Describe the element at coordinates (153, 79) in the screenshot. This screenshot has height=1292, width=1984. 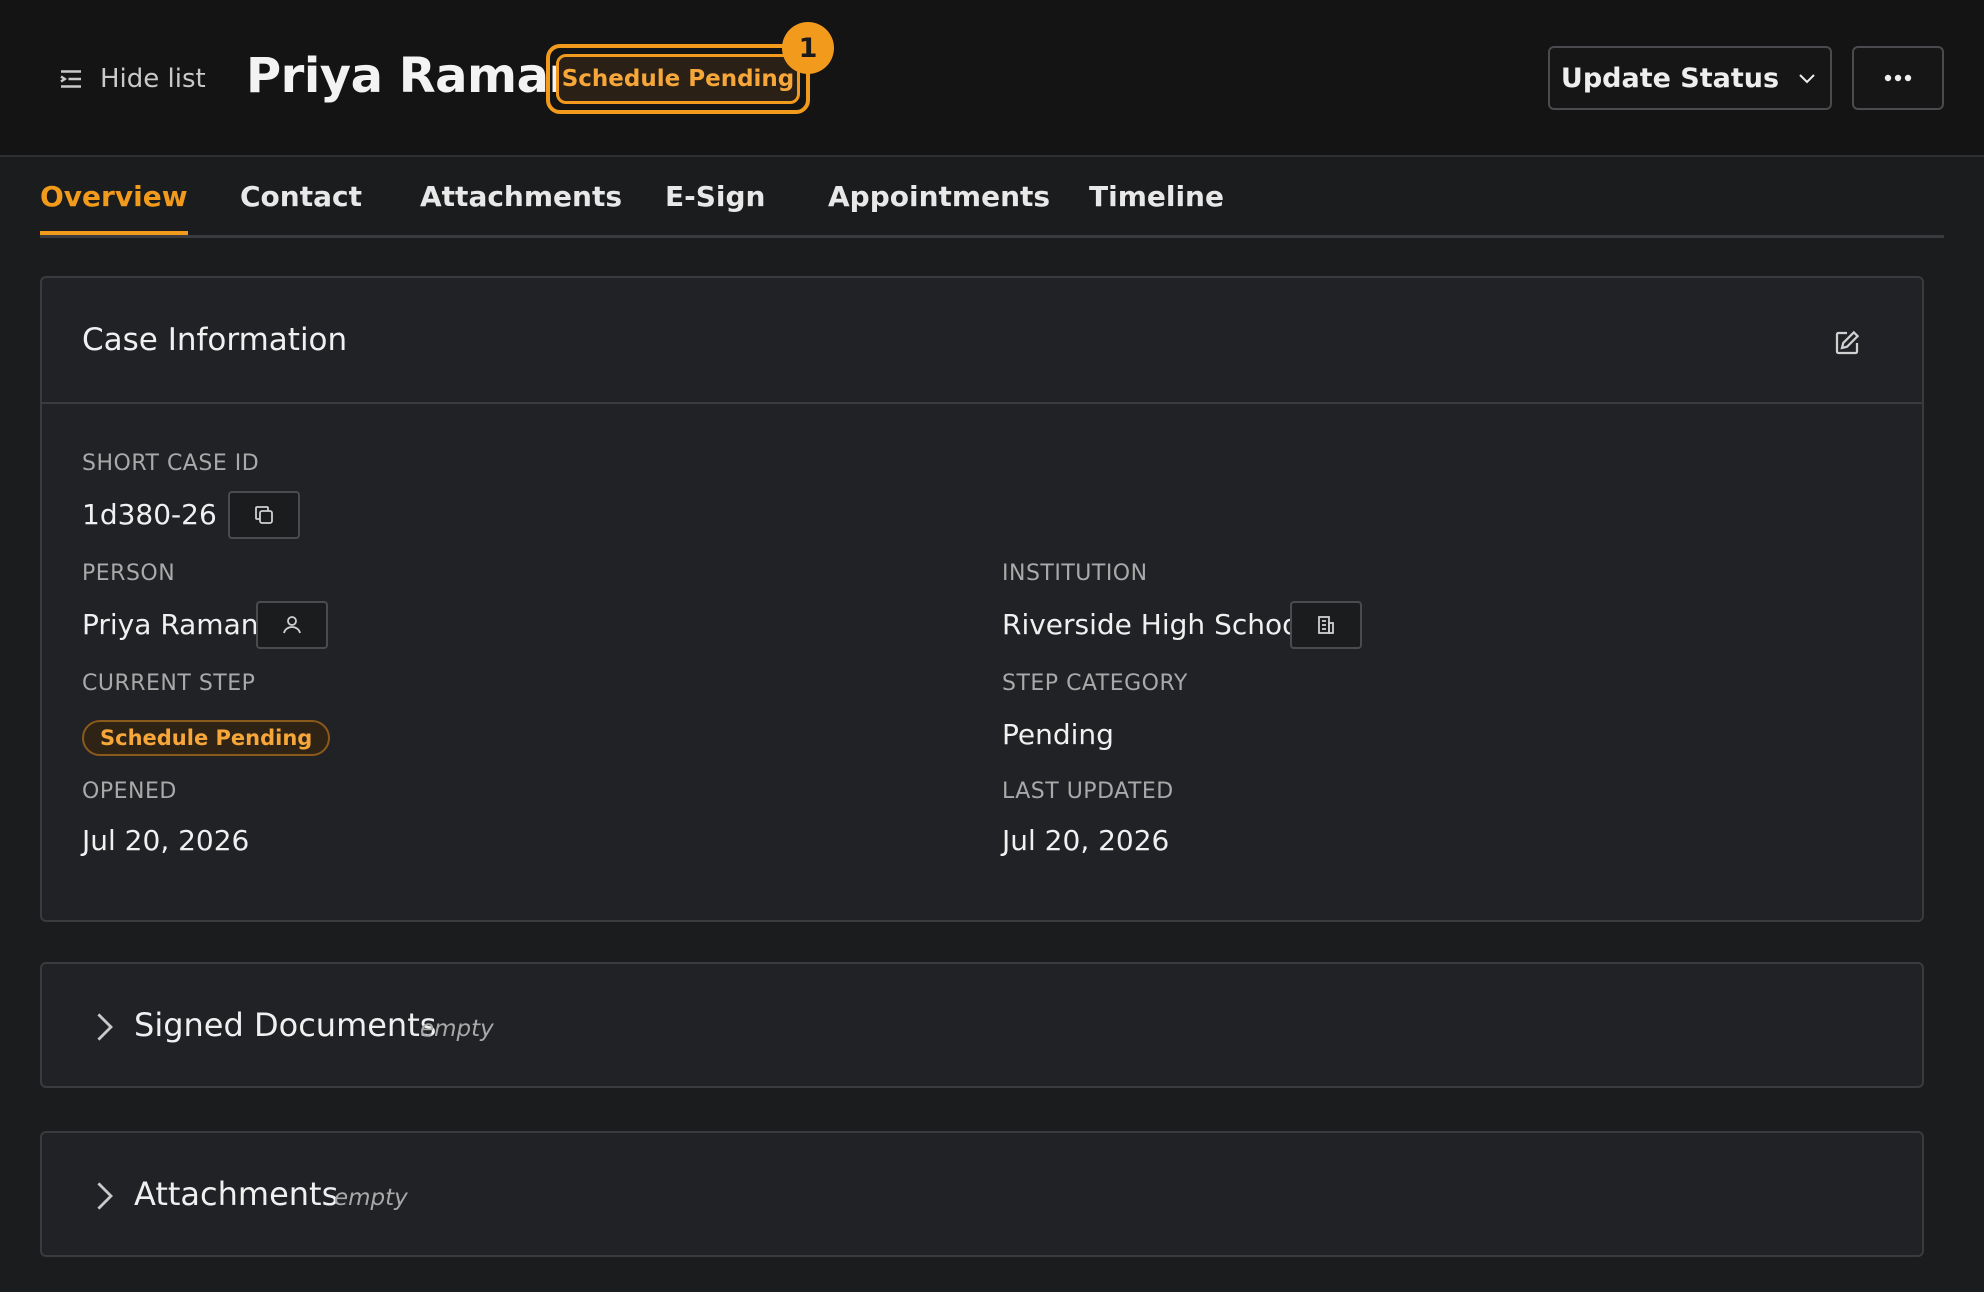
I see `hide-list-label: Hide list` at that location.